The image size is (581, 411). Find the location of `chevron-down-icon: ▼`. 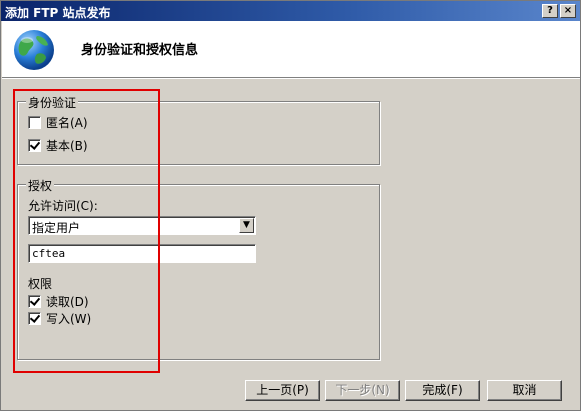

chevron-down-icon: ▼ is located at coordinates (246, 225).